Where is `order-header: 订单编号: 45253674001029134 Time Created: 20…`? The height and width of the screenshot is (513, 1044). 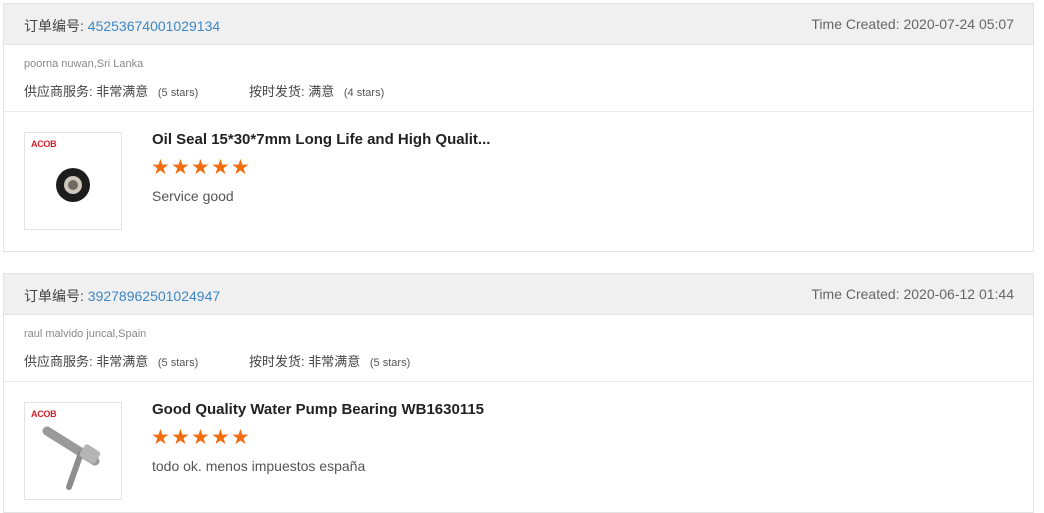 order-header: 订单编号: 45253674001029134 Time Created: 20… is located at coordinates (518, 24).